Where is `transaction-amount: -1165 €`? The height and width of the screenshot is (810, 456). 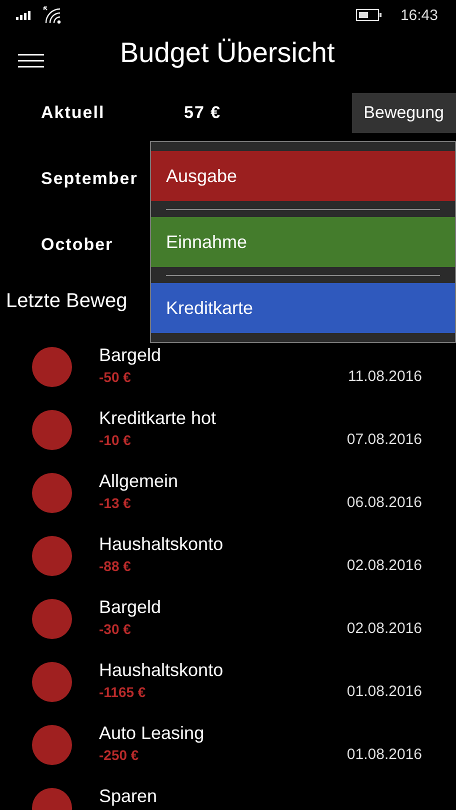 transaction-amount: -1165 € is located at coordinates (122, 692).